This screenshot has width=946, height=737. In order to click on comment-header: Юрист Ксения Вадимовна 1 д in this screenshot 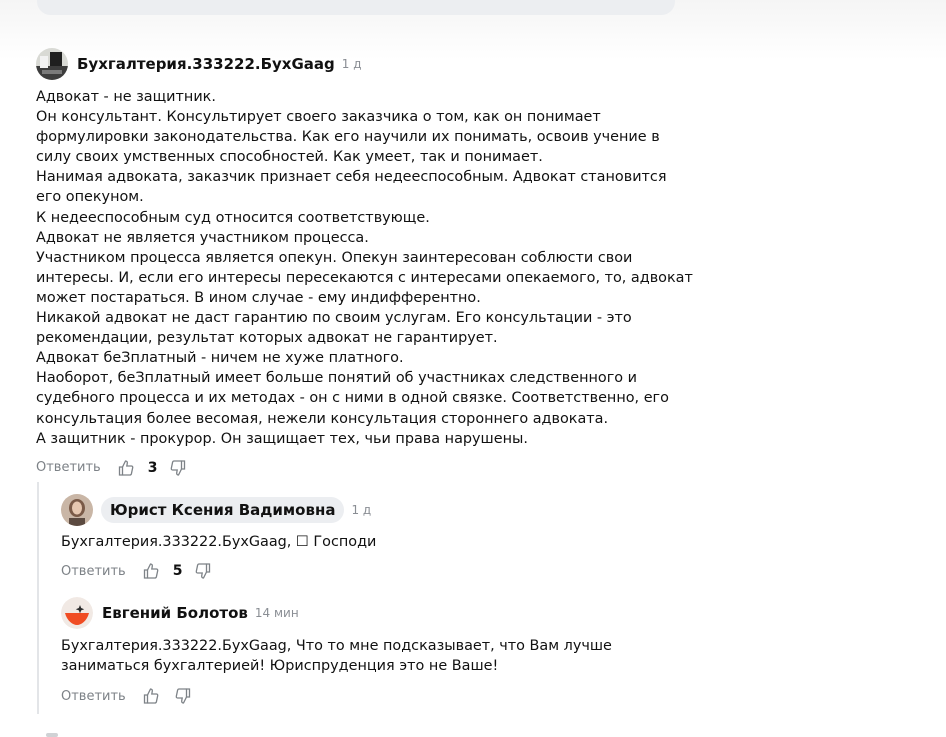, I will do `click(371, 510)`.